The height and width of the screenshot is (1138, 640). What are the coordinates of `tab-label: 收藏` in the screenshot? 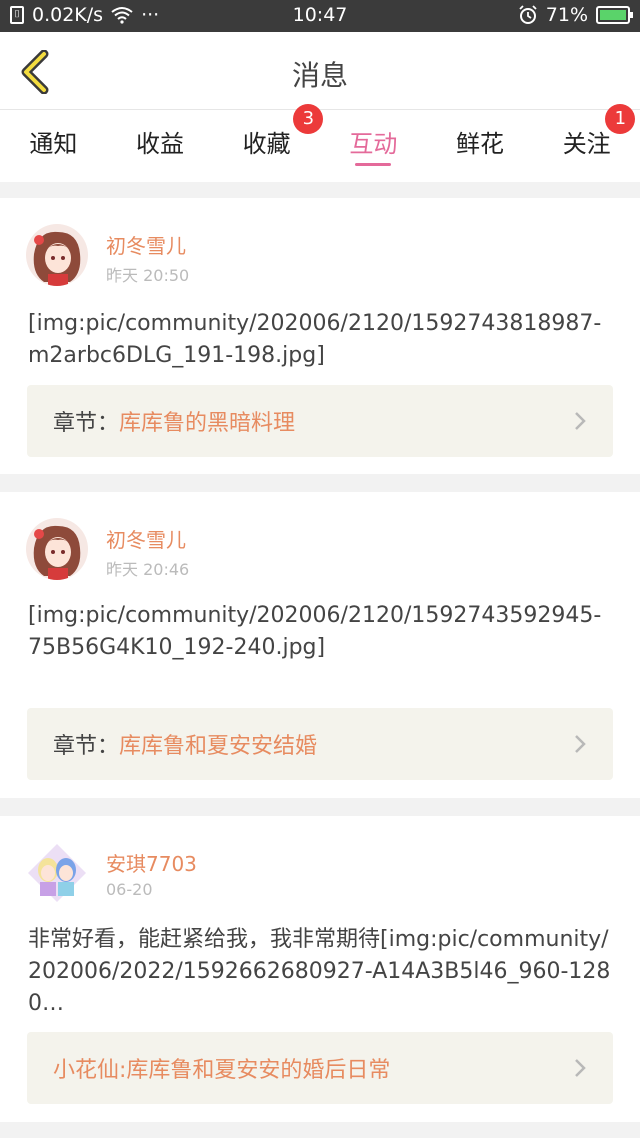 It's located at (266, 144).